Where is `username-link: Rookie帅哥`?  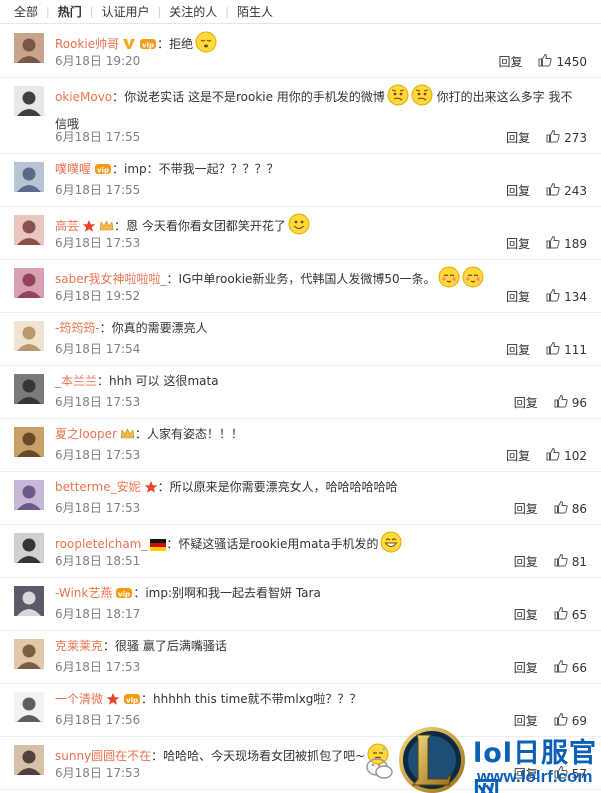 username-link: Rookie帅哥 is located at coordinates (87, 44).